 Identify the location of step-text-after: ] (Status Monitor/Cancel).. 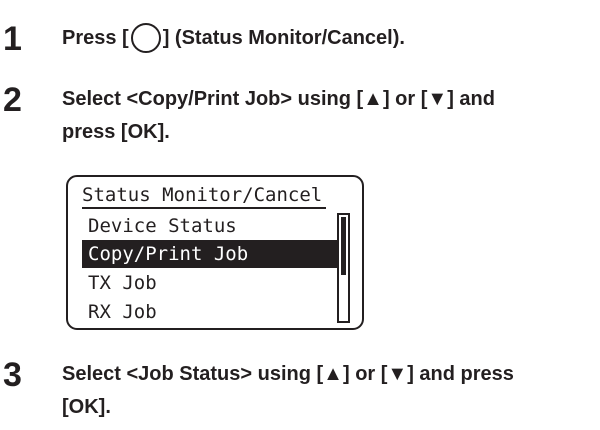
(283, 38).